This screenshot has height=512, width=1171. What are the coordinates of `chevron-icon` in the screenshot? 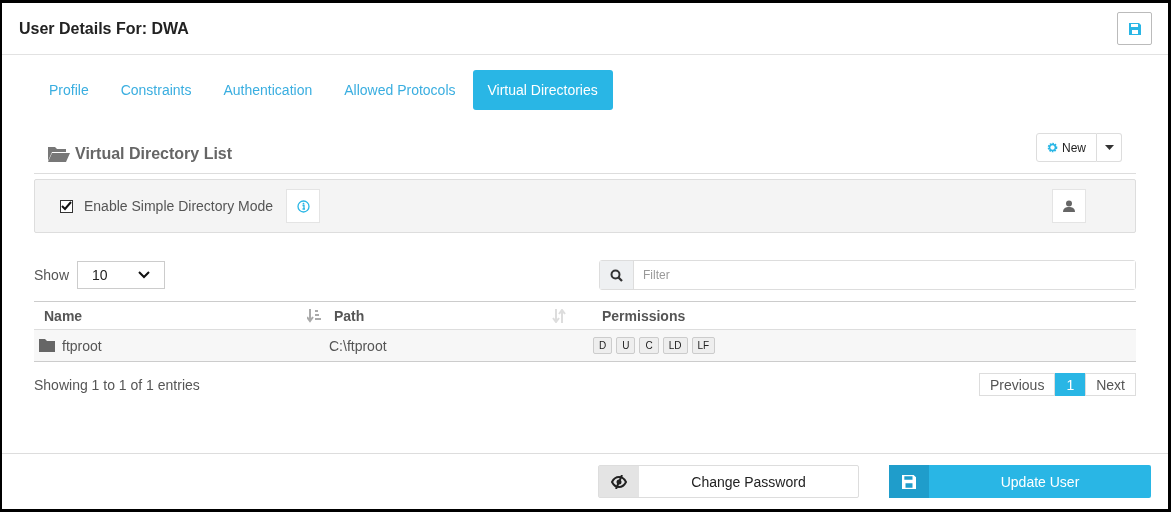 It's located at (144, 275).